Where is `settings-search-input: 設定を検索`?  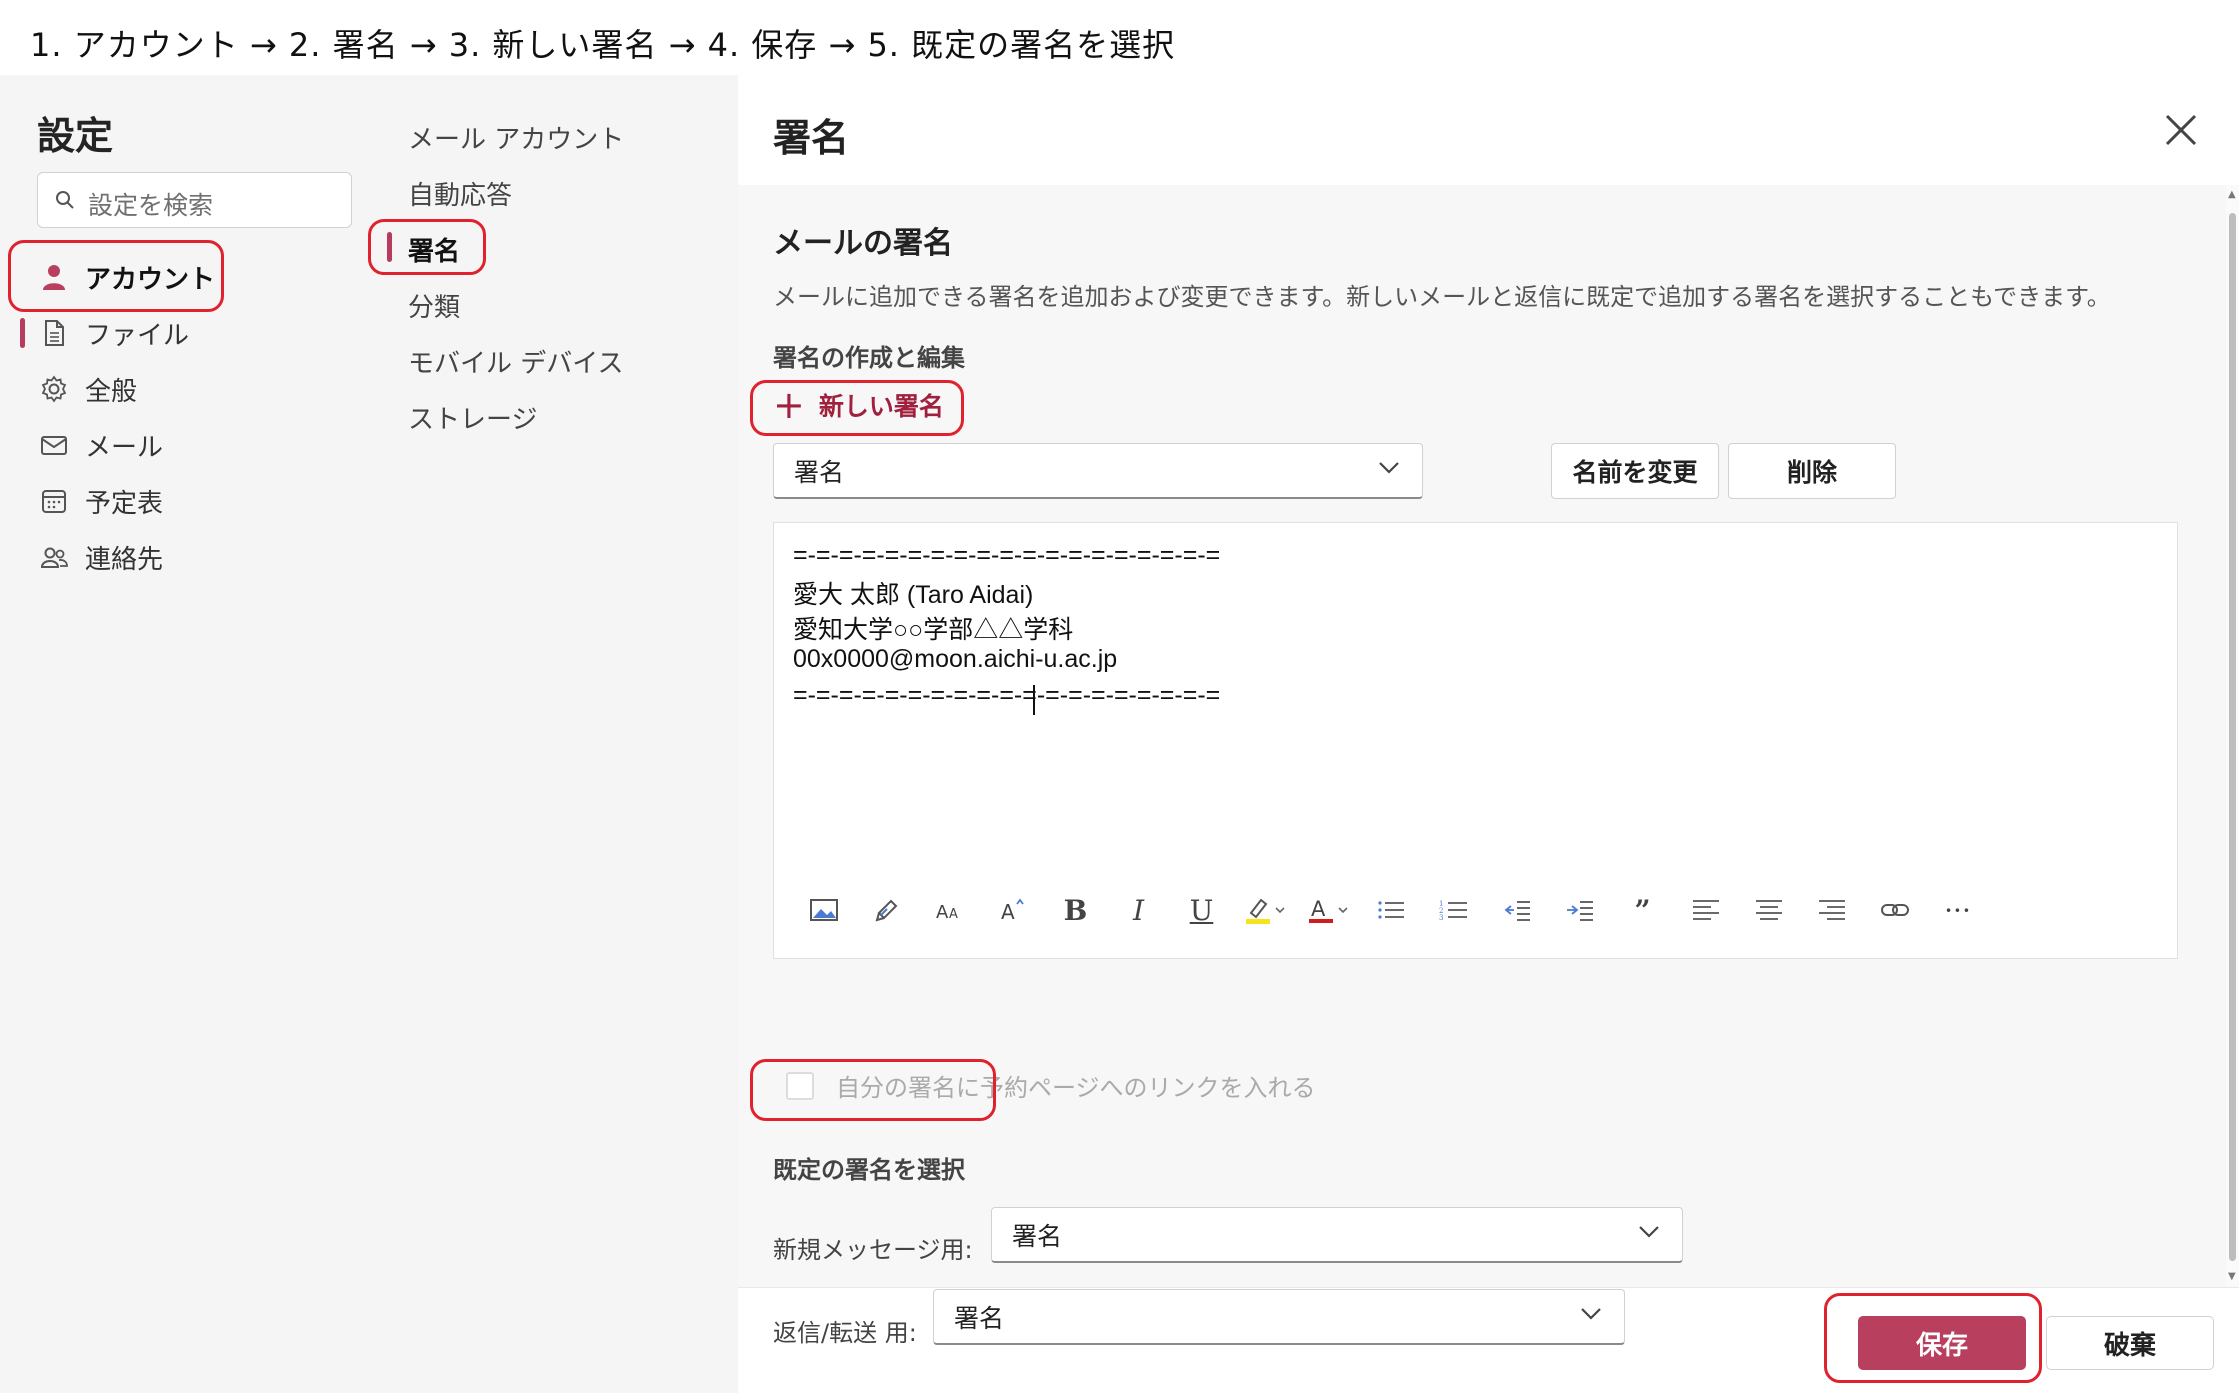 settings-search-input: 設定を検索 is located at coordinates (194, 200).